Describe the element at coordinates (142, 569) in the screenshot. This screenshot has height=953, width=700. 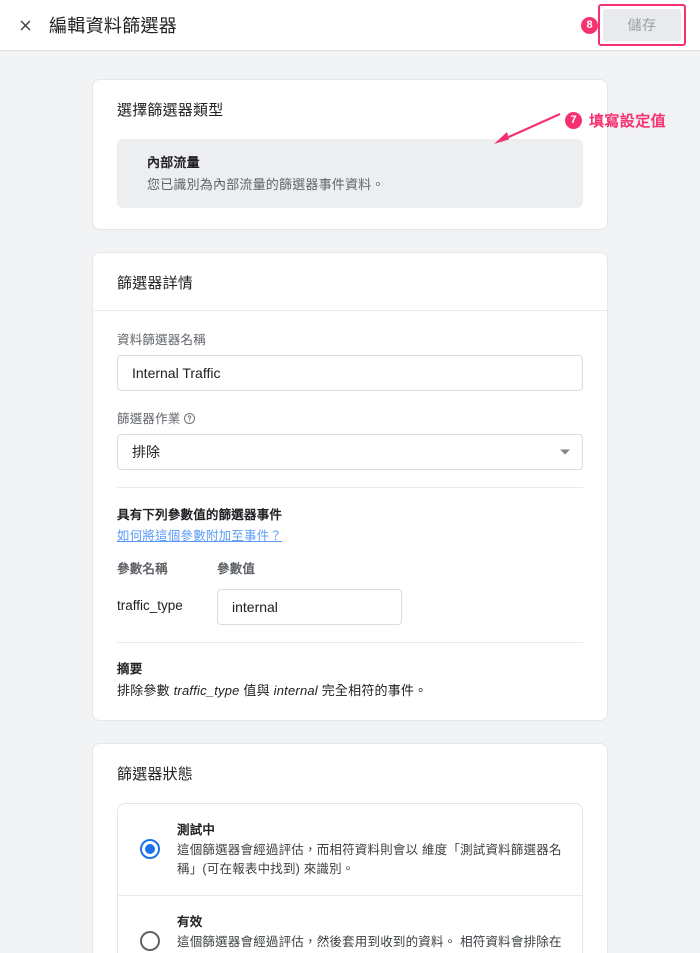
I see `parameter-name-header: 參數名稱` at that location.